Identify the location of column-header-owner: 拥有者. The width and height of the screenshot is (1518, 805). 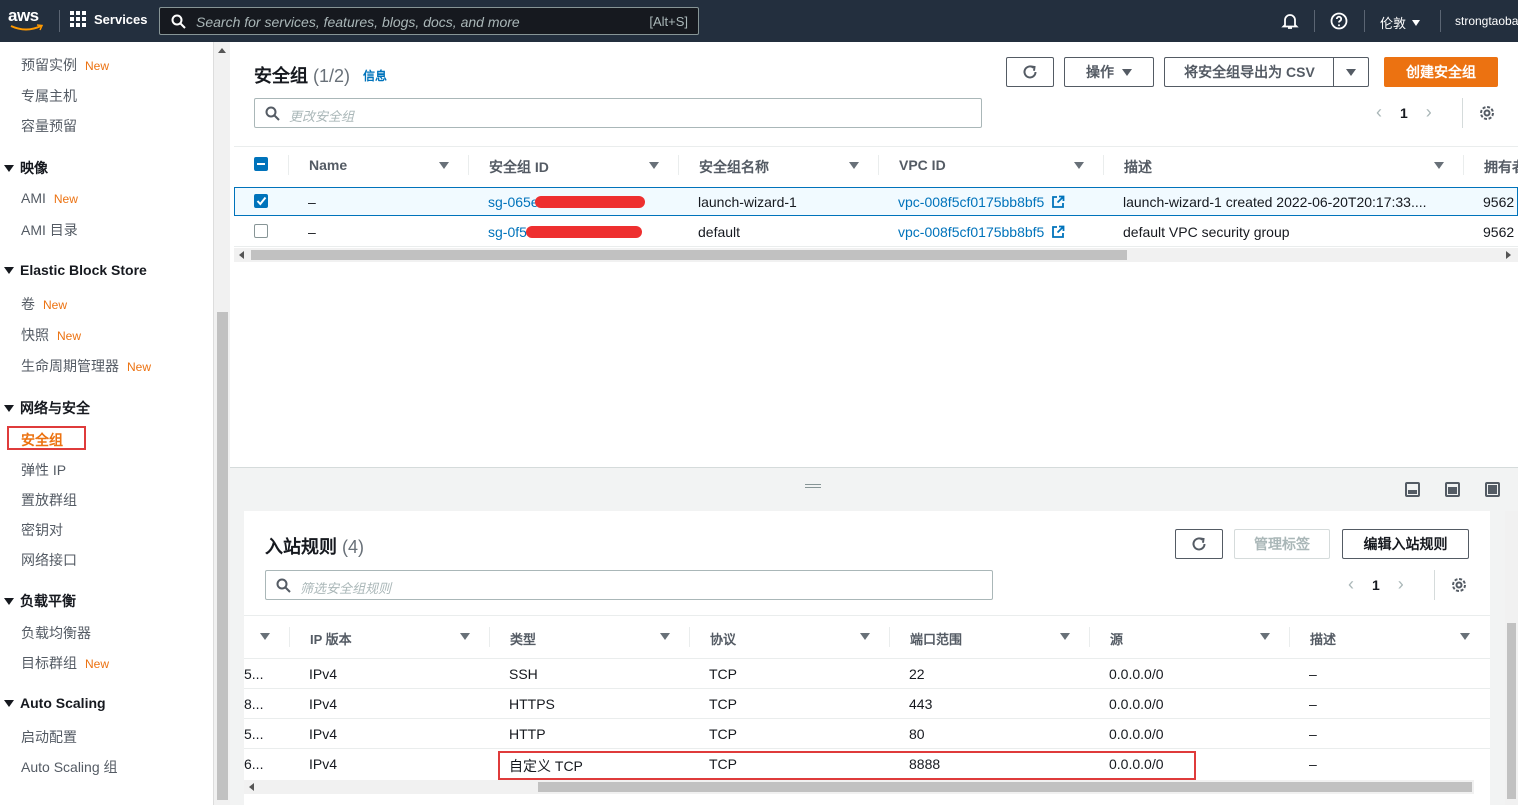
(1501, 167).